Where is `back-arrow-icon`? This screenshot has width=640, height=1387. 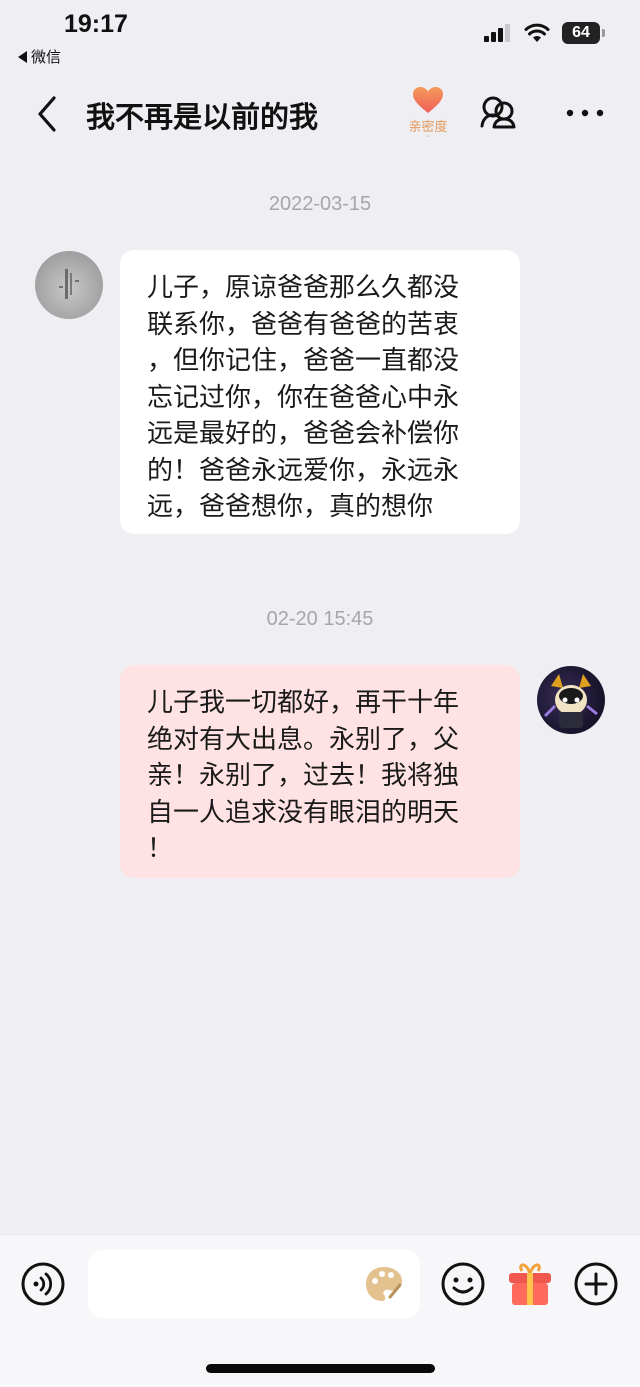 back-arrow-icon is located at coordinates (22, 56).